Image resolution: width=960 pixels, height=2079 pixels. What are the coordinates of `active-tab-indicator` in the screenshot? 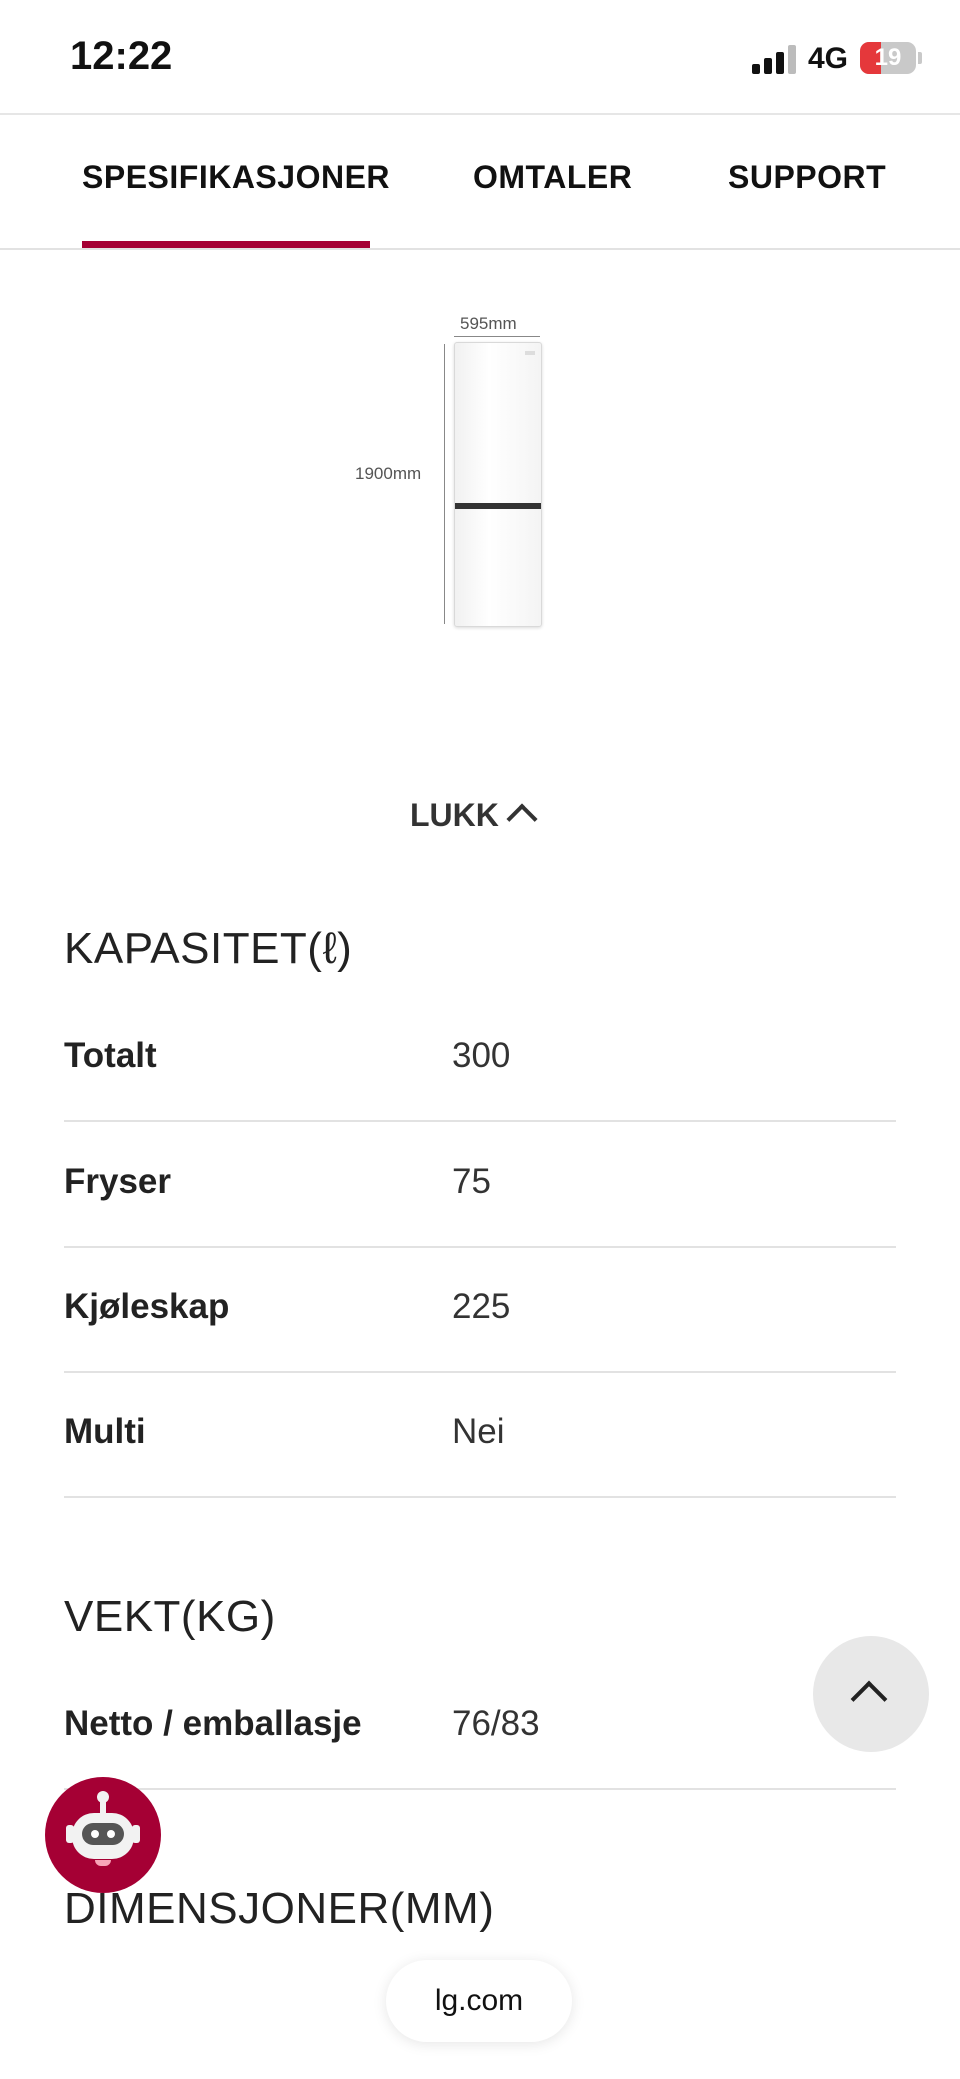 It's located at (226, 244).